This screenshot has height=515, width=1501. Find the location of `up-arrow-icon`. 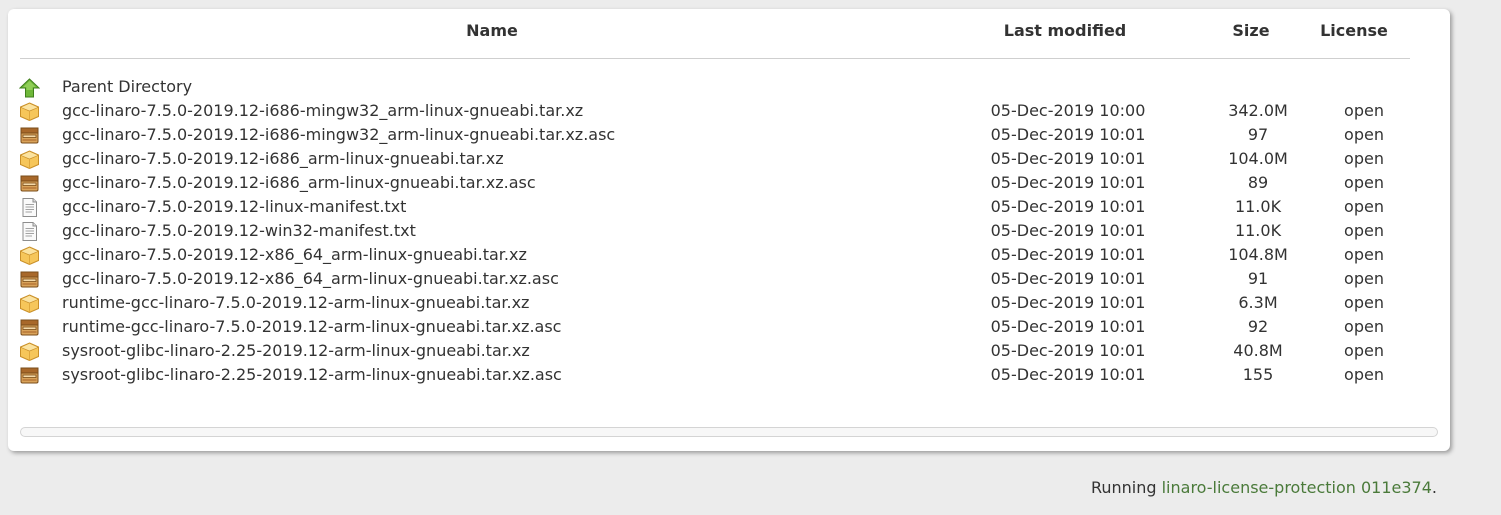

up-arrow-icon is located at coordinates (29, 88).